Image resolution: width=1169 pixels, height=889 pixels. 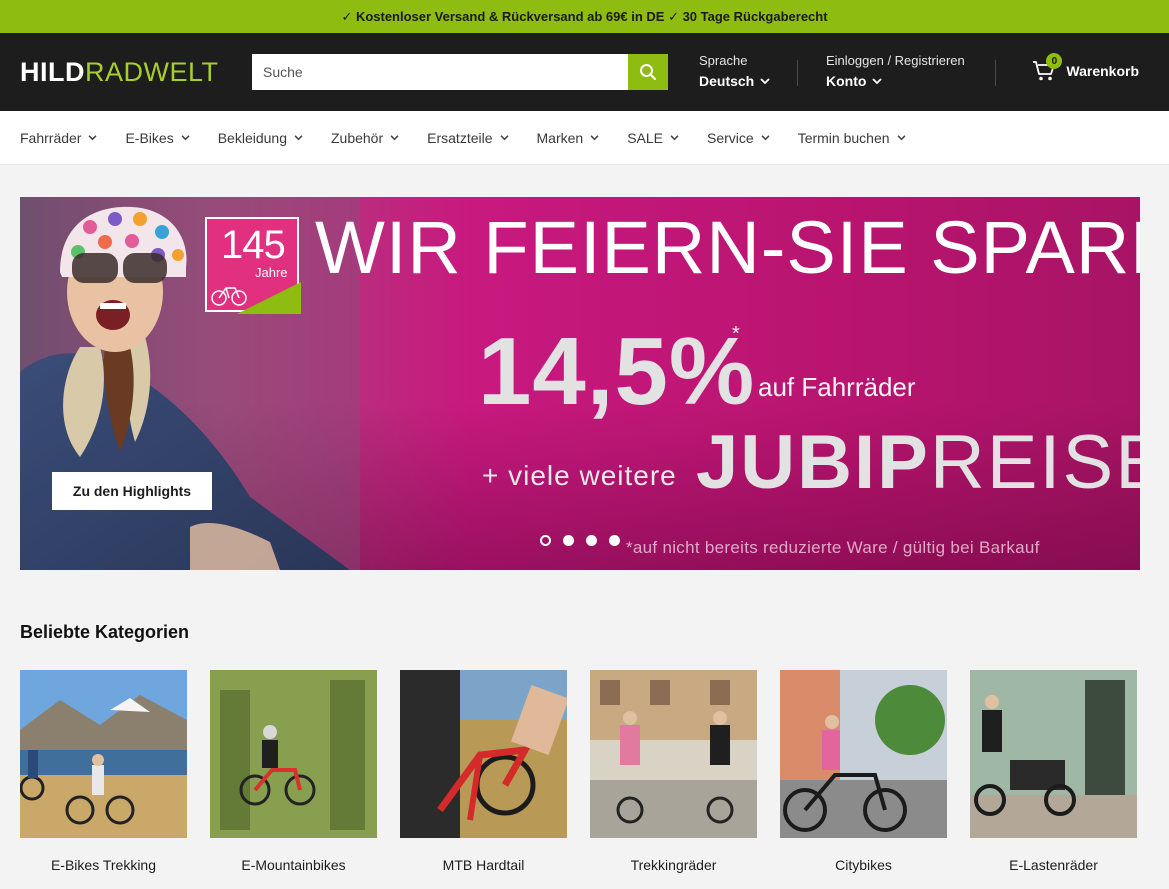 What do you see at coordinates (727, 81) in the screenshot?
I see `language-value: Deutsch` at bounding box center [727, 81].